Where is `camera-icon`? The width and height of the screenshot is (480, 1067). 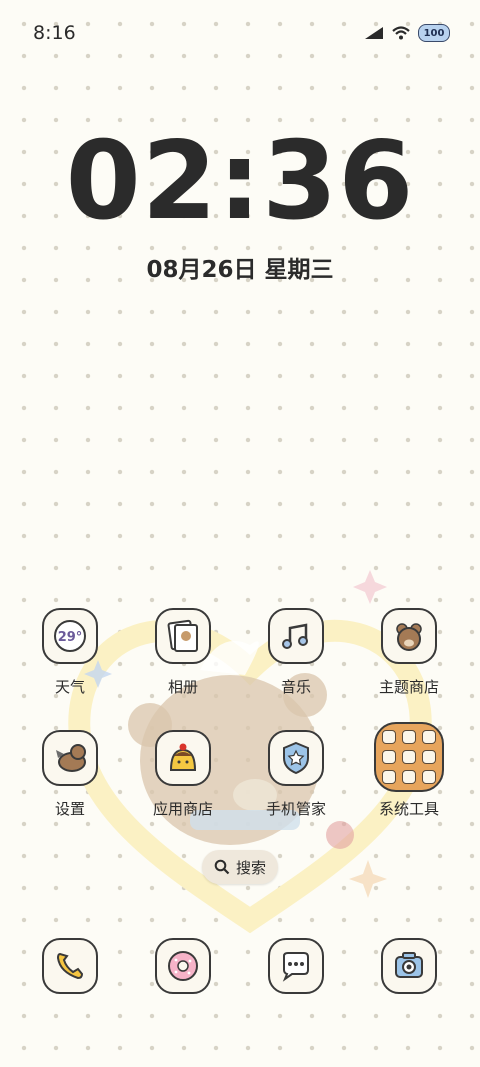 camera-icon is located at coordinates (409, 966).